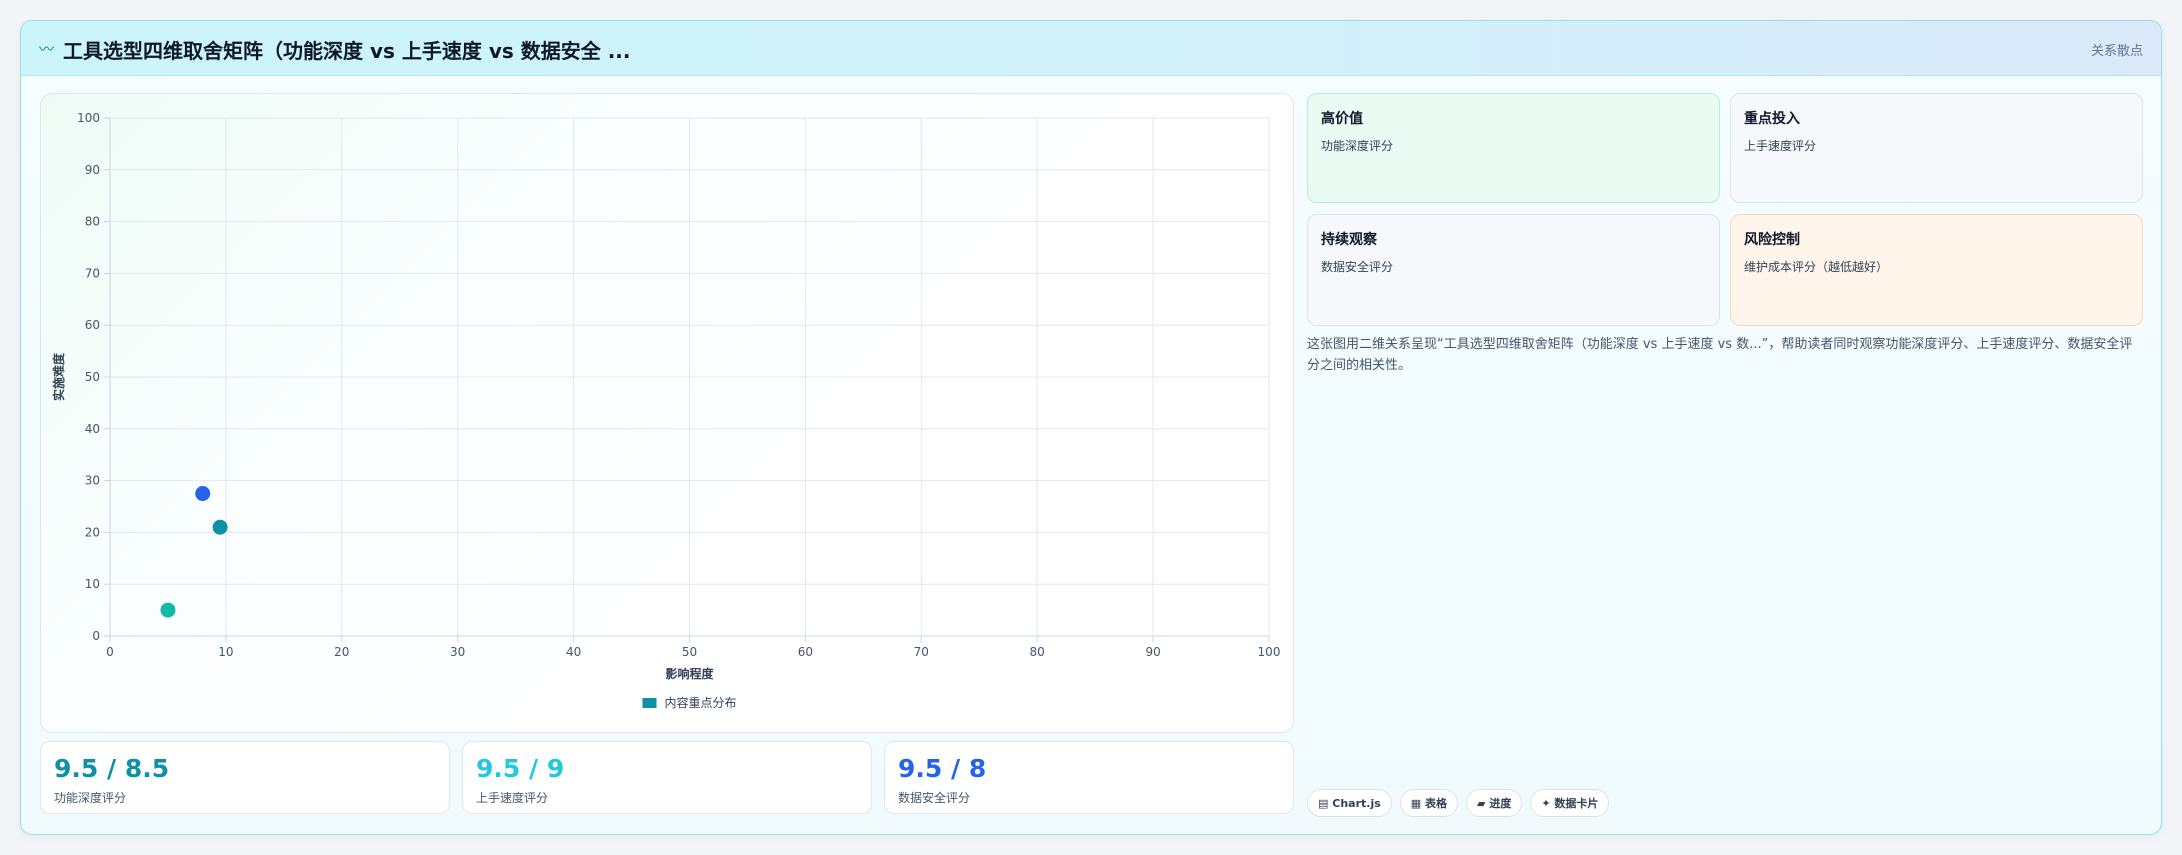 This screenshot has height=855, width=2182. Describe the element at coordinates (1356, 803) in the screenshot. I see `tag-label: Chart.js` at that location.